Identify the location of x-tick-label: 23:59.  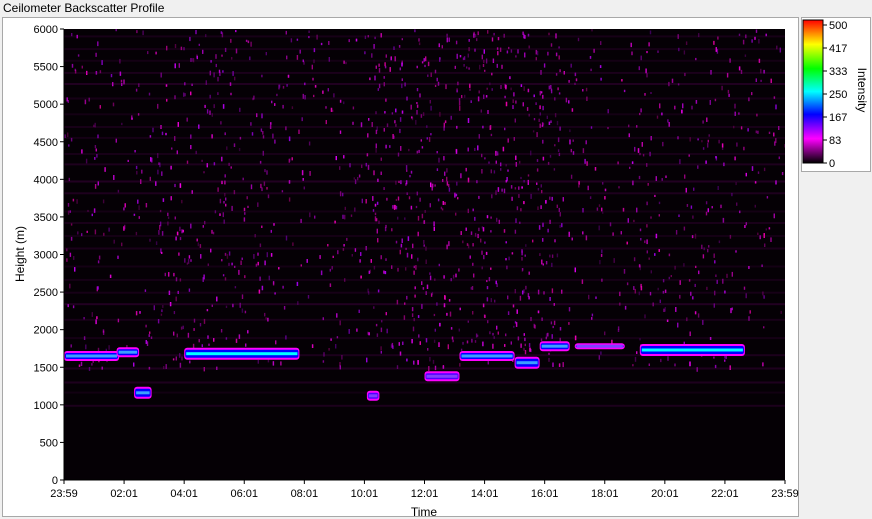
(785, 494).